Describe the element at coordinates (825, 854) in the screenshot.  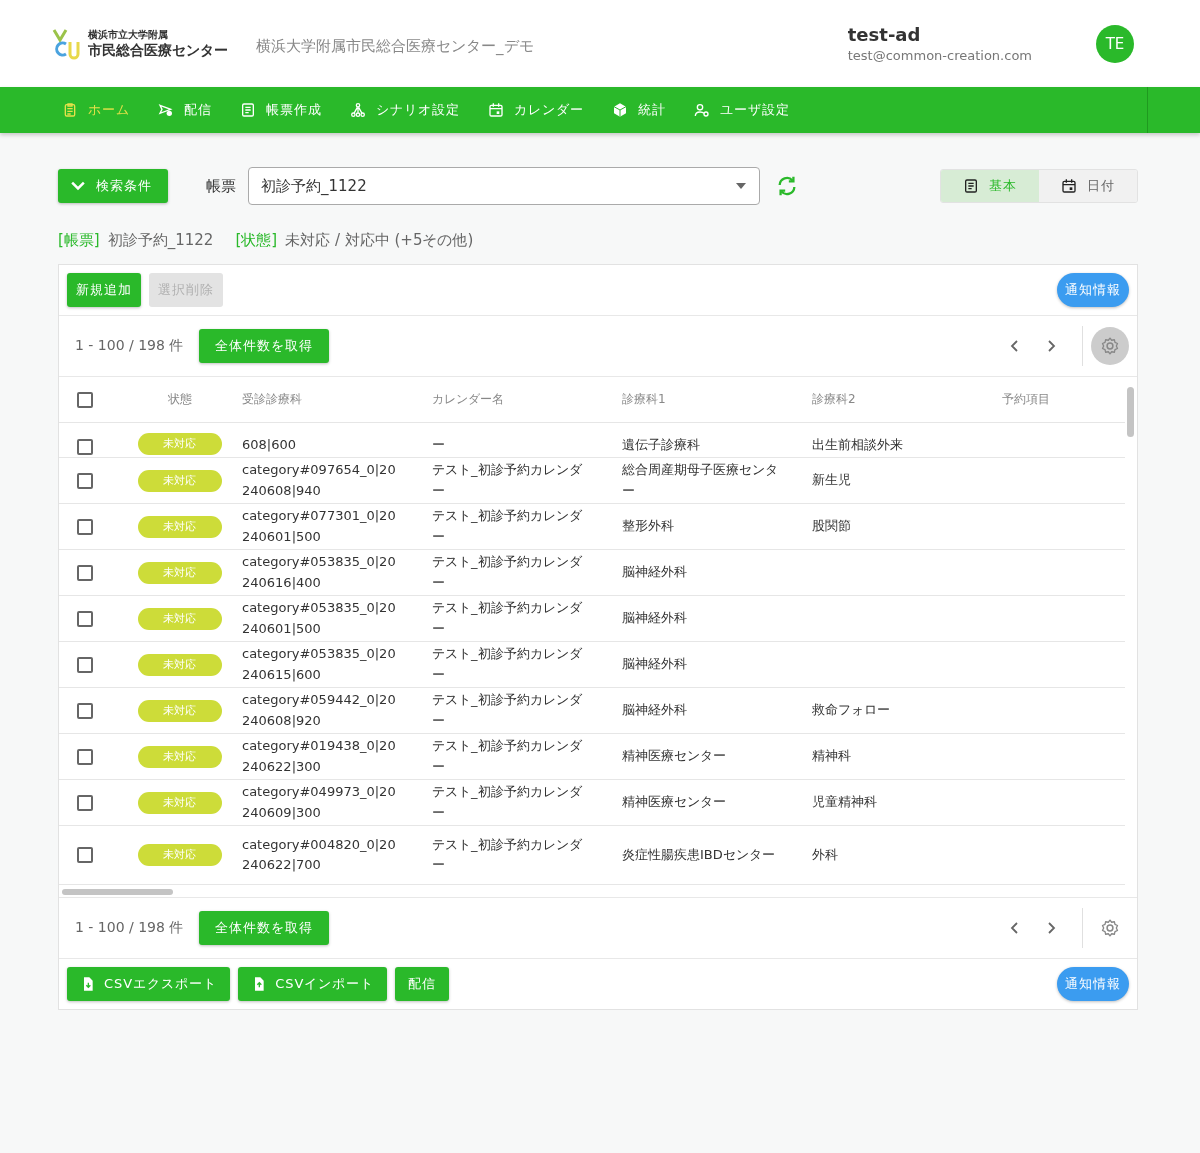
I see `table-cell: 外科` at that location.